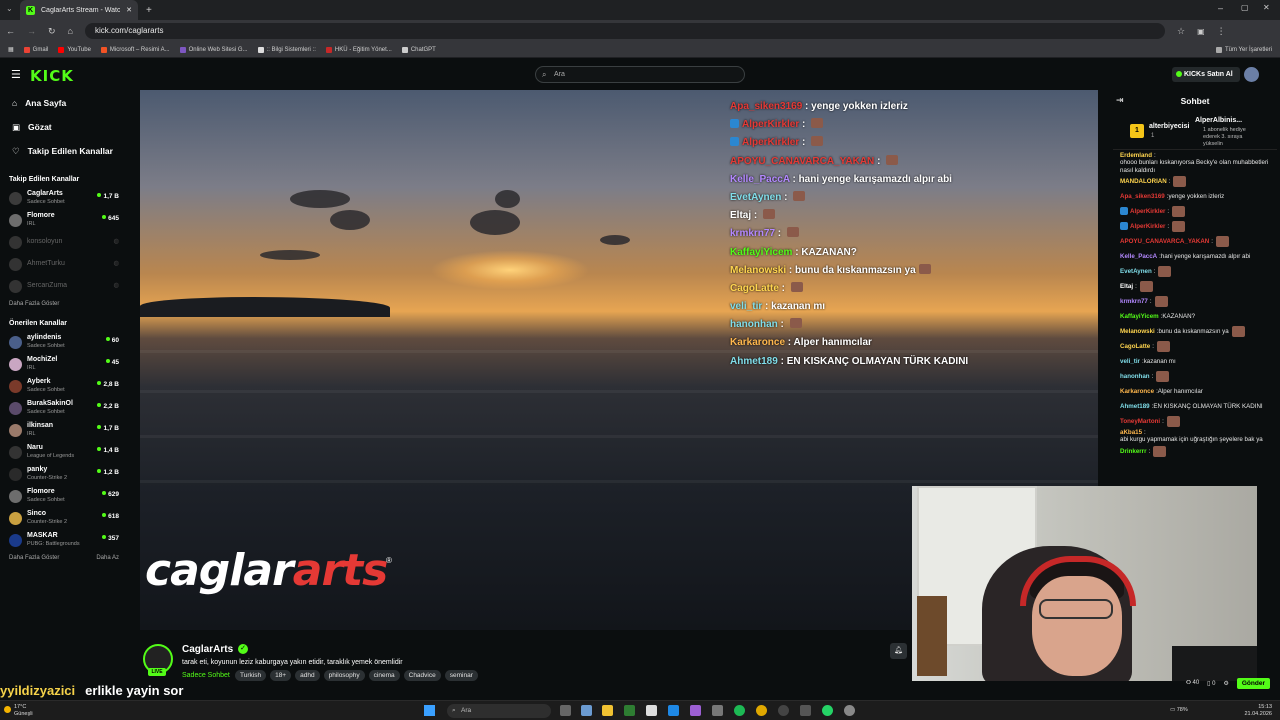 The image size is (1280, 720). I want to click on nav-following: ♡ Takip Edilen Kanallar, so click(63, 151).